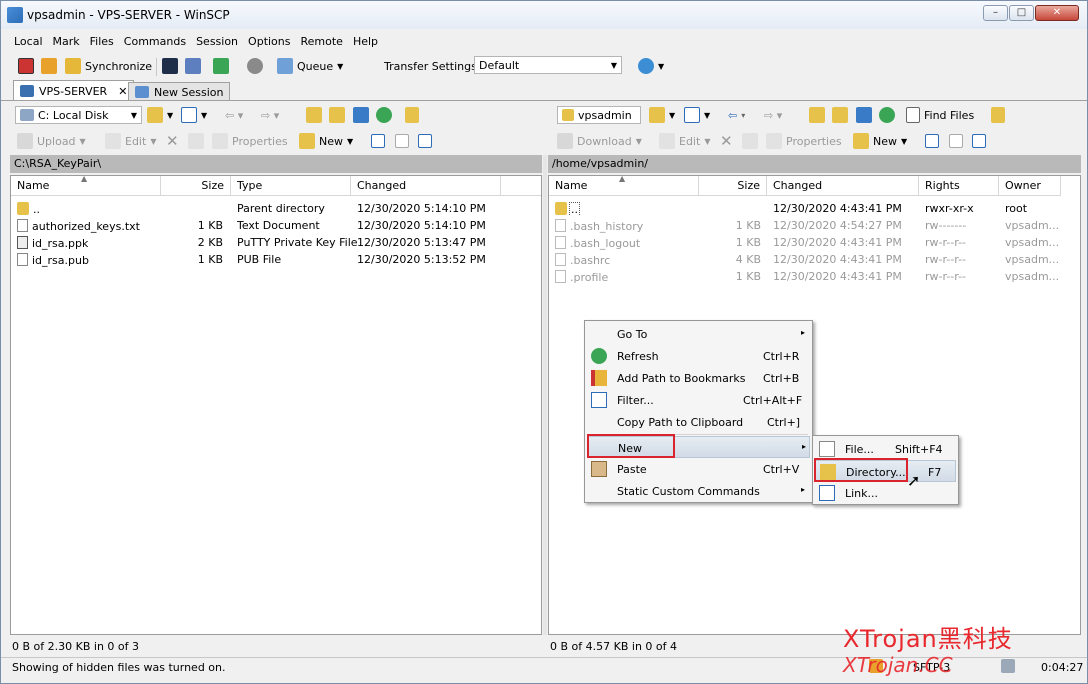  What do you see at coordinates (425, 141) in the screenshot?
I see `local-filter-select-button` at bounding box center [425, 141].